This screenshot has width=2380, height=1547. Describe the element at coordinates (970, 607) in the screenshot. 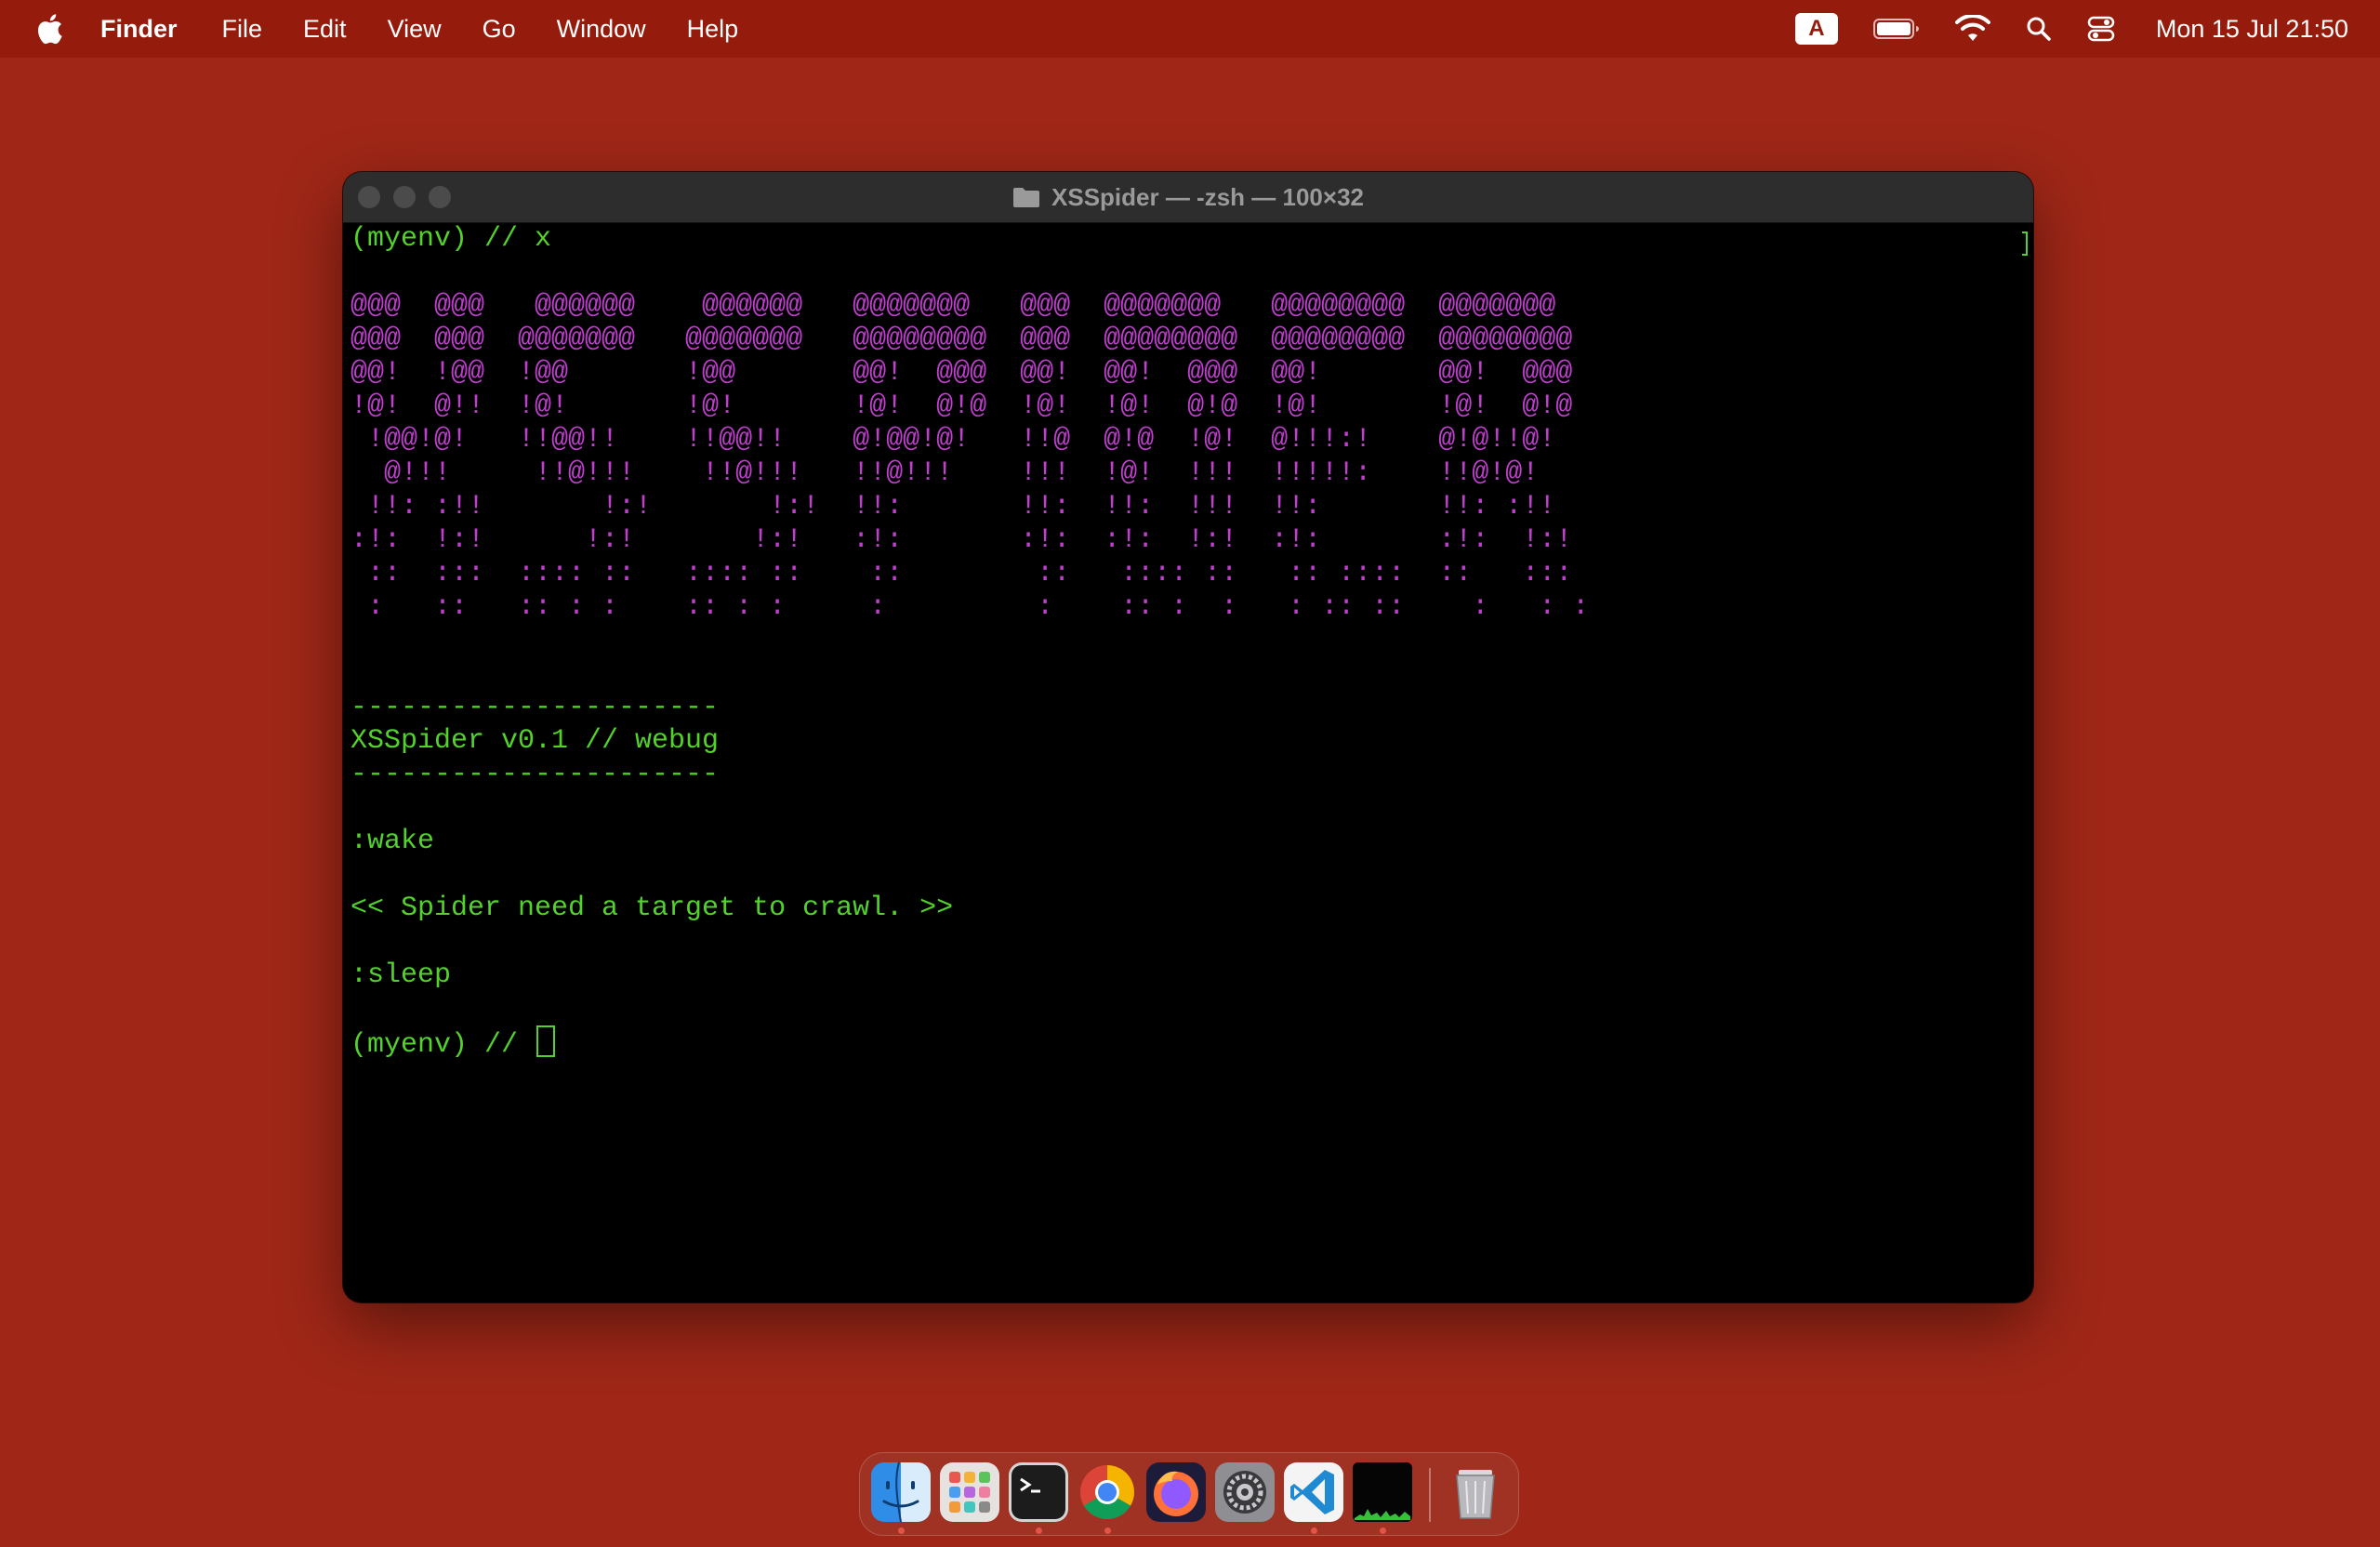

I see `banner-line: : :: :: : : :: : : : : :: :` at that location.